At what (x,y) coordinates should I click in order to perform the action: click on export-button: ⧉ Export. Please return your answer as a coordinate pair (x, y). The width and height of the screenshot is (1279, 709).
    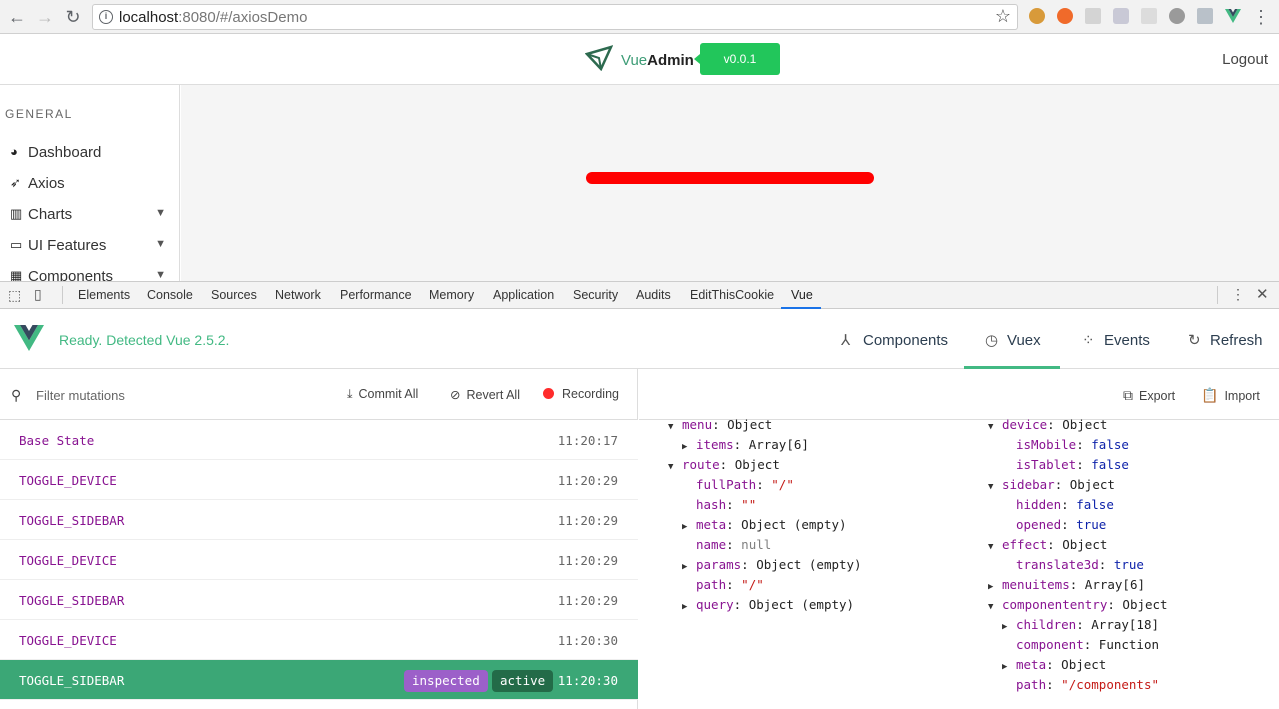
    Looking at the image, I should click on (1149, 395).